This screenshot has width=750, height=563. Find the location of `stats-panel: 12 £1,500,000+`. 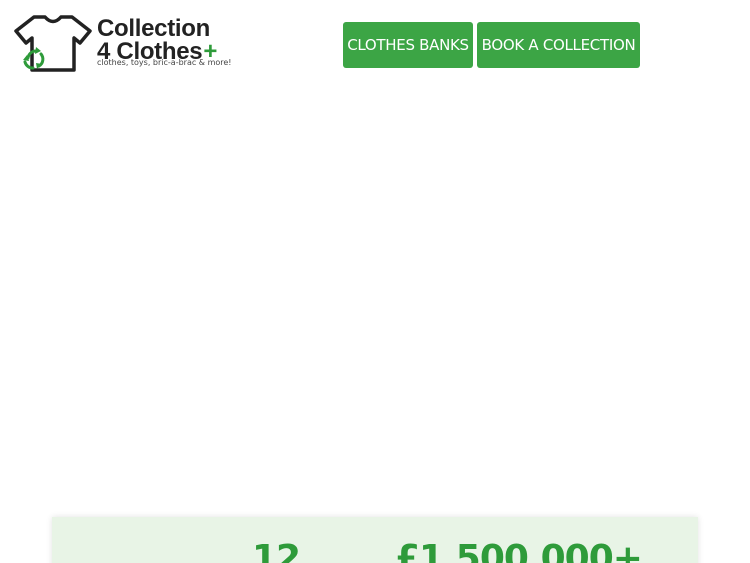

stats-panel: 12 £1,500,000+ is located at coordinates (375, 540).